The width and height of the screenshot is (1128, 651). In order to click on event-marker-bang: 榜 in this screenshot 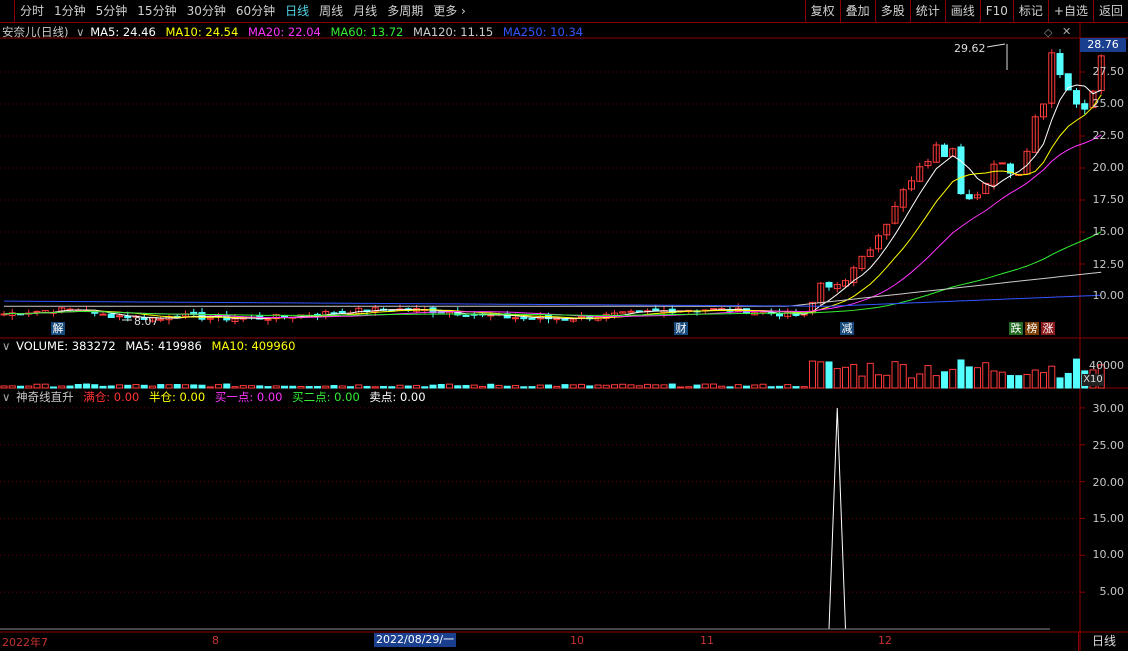, I will do `click(1032, 328)`.